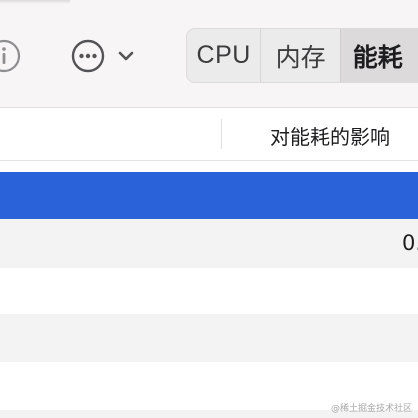 This screenshot has width=418, height=418. What do you see at coordinates (209, 243) in the screenshot?
I see `table-row: 0.` at bounding box center [209, 243].